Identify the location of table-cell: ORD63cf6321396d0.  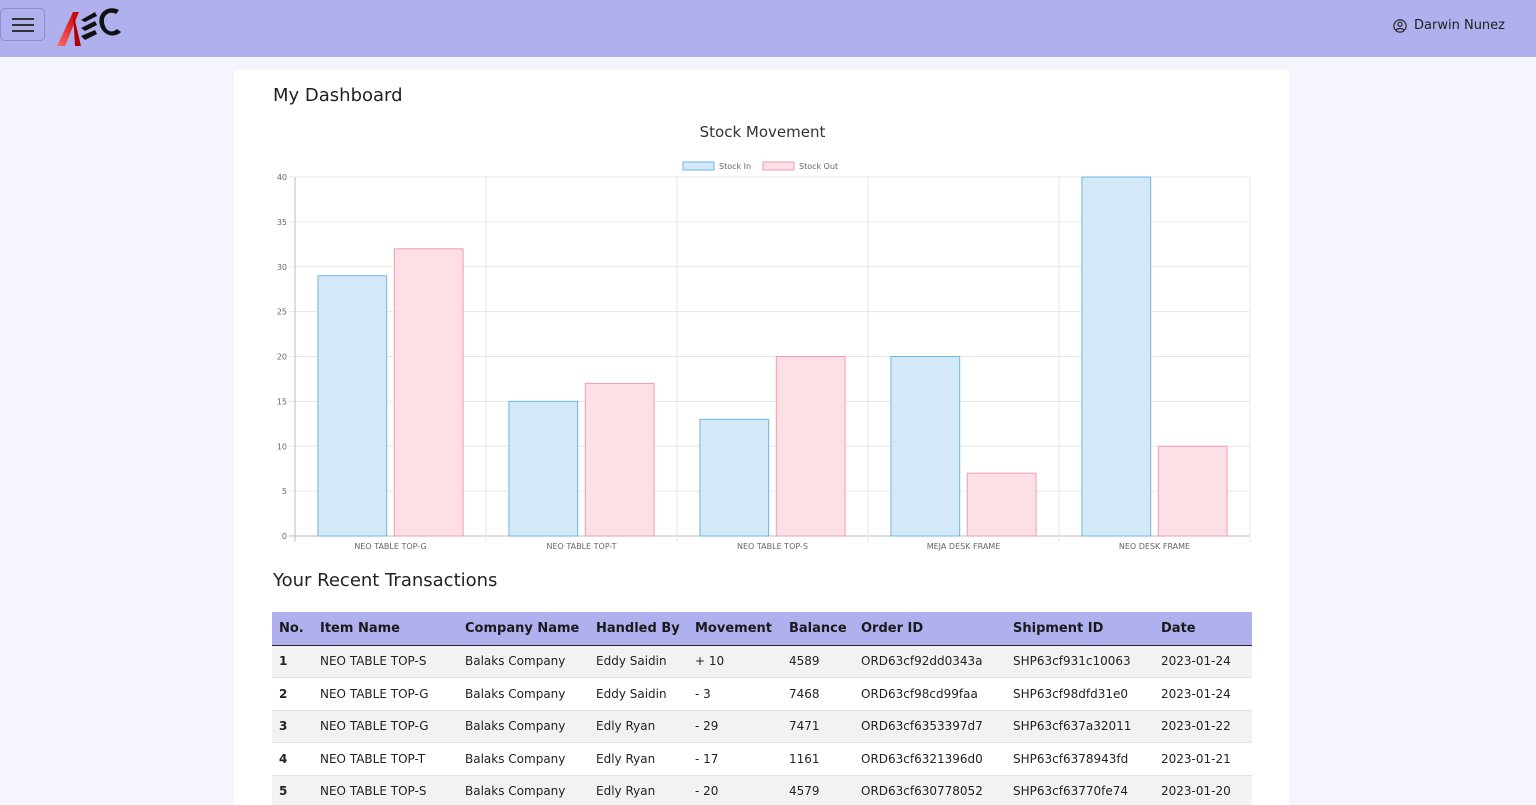
(930, 759).